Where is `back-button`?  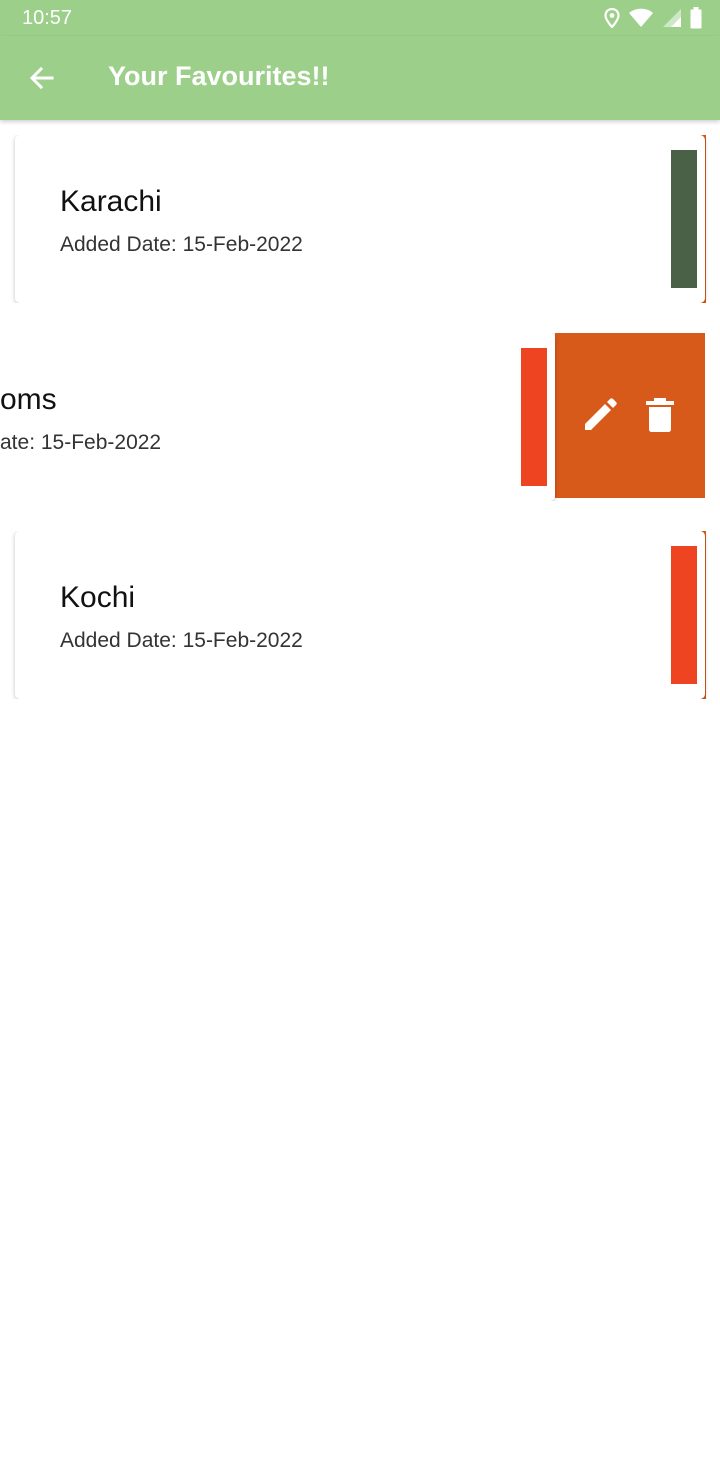
back-button is located at coordinates (42, 78).